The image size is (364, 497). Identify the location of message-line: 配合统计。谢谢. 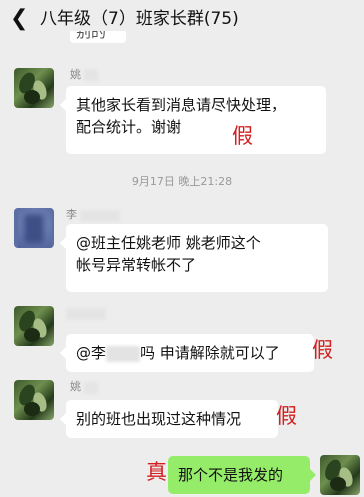
(129, 127).